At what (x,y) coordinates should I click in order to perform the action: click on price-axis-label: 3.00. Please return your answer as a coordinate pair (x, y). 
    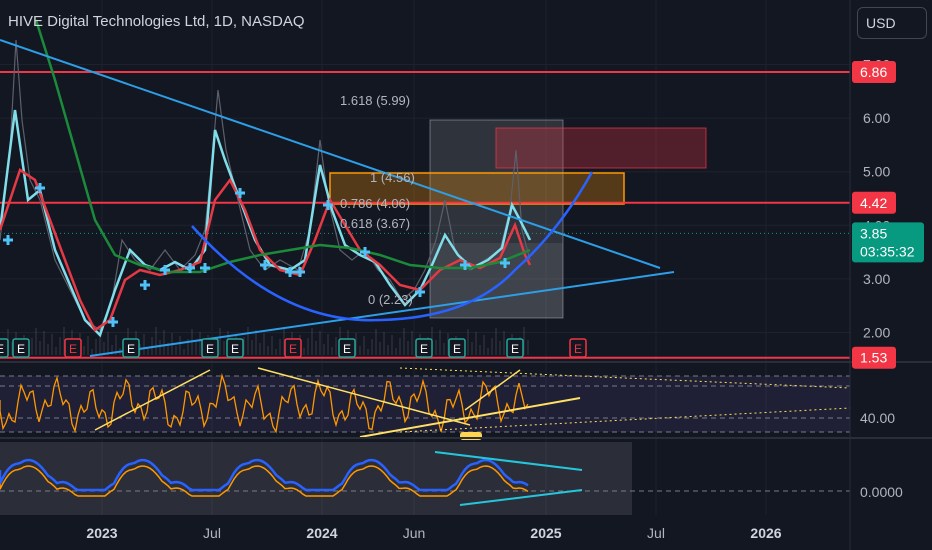
    Looking at the image, I should click on (876, 279).